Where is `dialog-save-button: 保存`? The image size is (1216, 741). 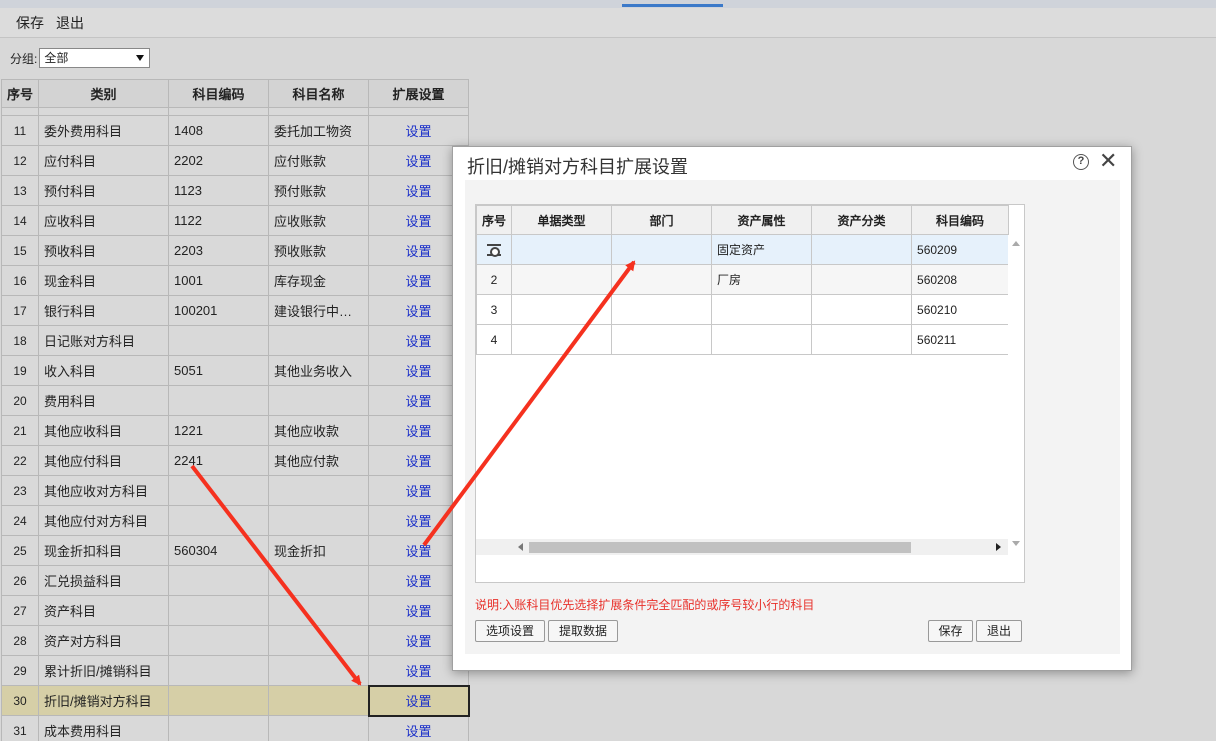
dialog-save-button: 保存 is located at coordinates (950, 631).